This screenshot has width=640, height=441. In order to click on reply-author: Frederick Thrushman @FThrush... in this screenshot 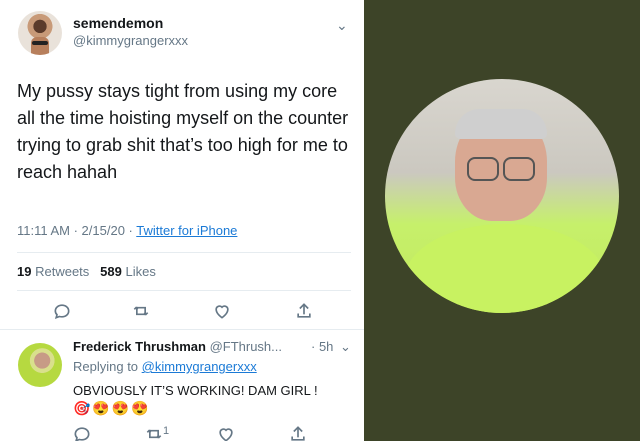, I will do `click(177, 346)`.